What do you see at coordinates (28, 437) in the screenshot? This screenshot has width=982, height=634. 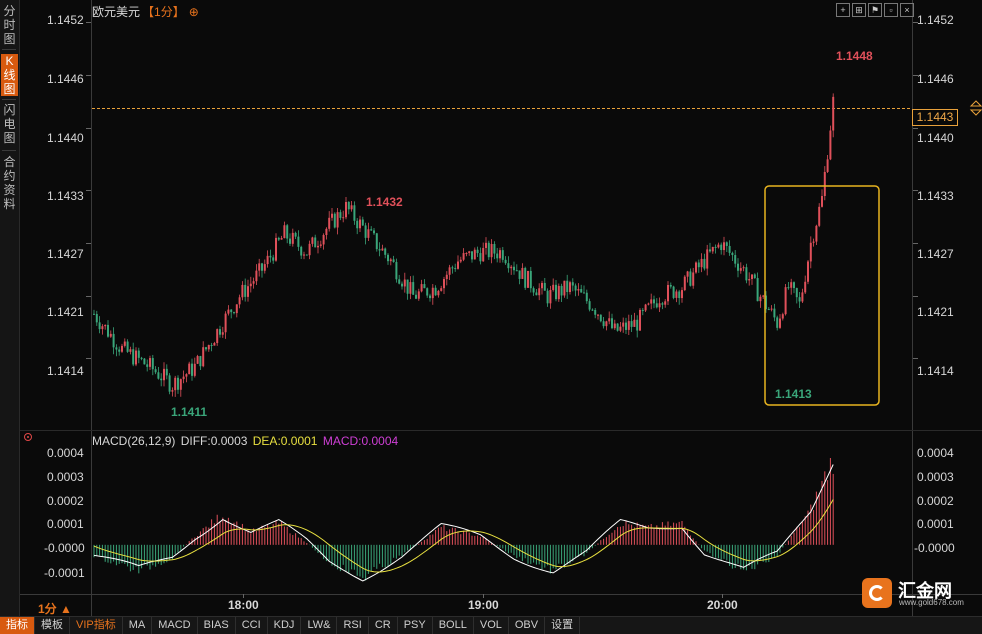 I see `indicator-settings-icon` at bounding box center [28, 437].